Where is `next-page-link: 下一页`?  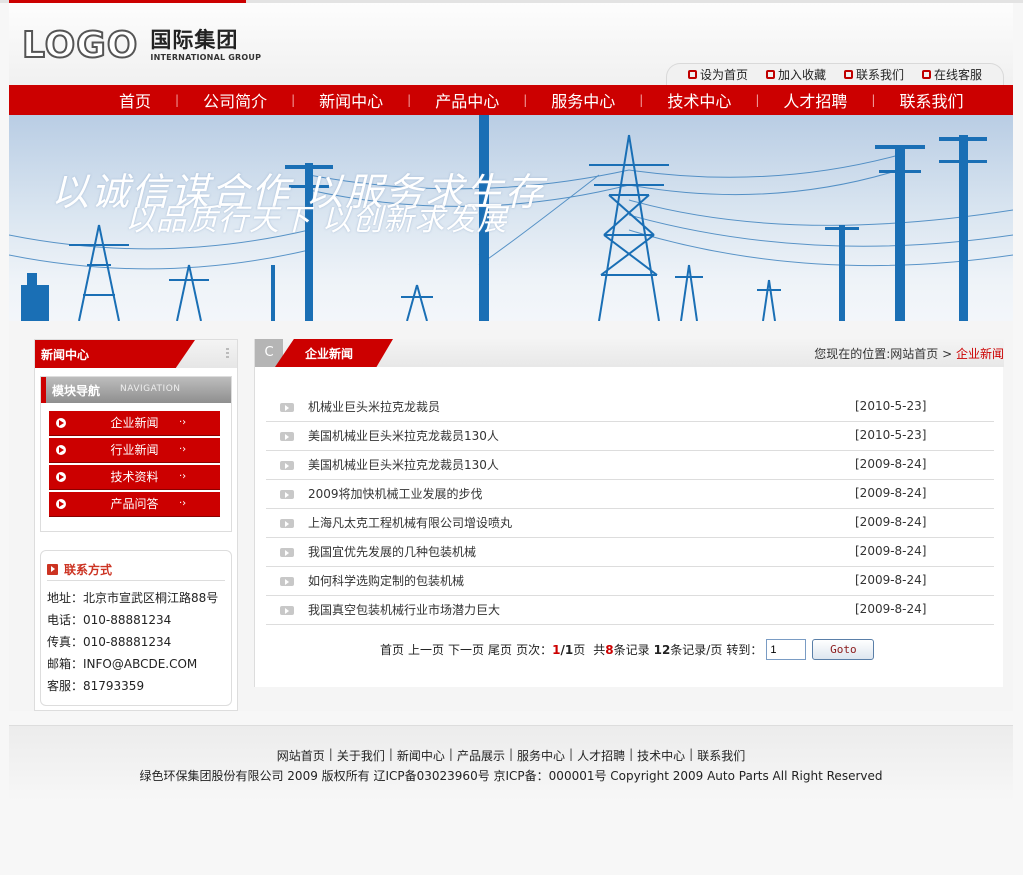
next-page-link: 下一页 is located at coordinates (466, 649).